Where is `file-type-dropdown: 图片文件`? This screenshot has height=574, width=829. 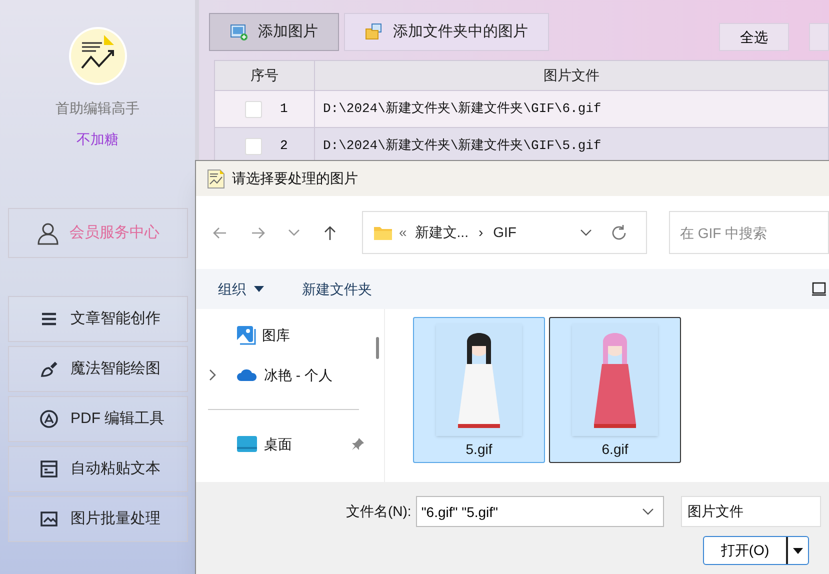
file-type-dropdown: 图片文件 is located at coordinates (751, 511).